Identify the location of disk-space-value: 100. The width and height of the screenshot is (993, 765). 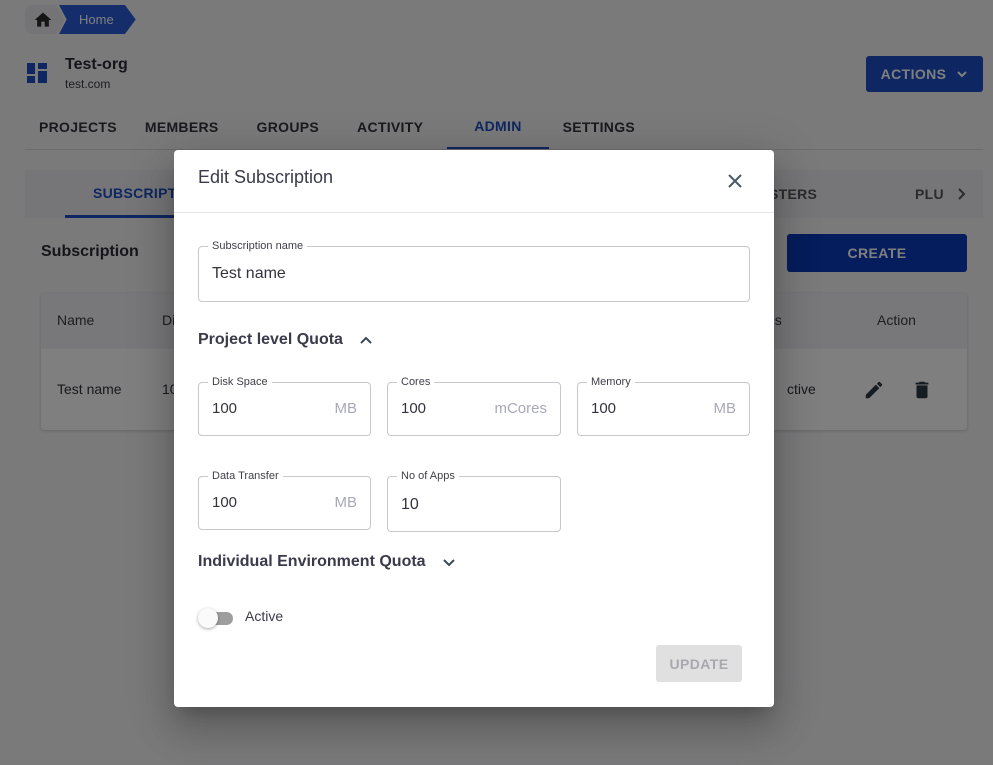
(225, 408).